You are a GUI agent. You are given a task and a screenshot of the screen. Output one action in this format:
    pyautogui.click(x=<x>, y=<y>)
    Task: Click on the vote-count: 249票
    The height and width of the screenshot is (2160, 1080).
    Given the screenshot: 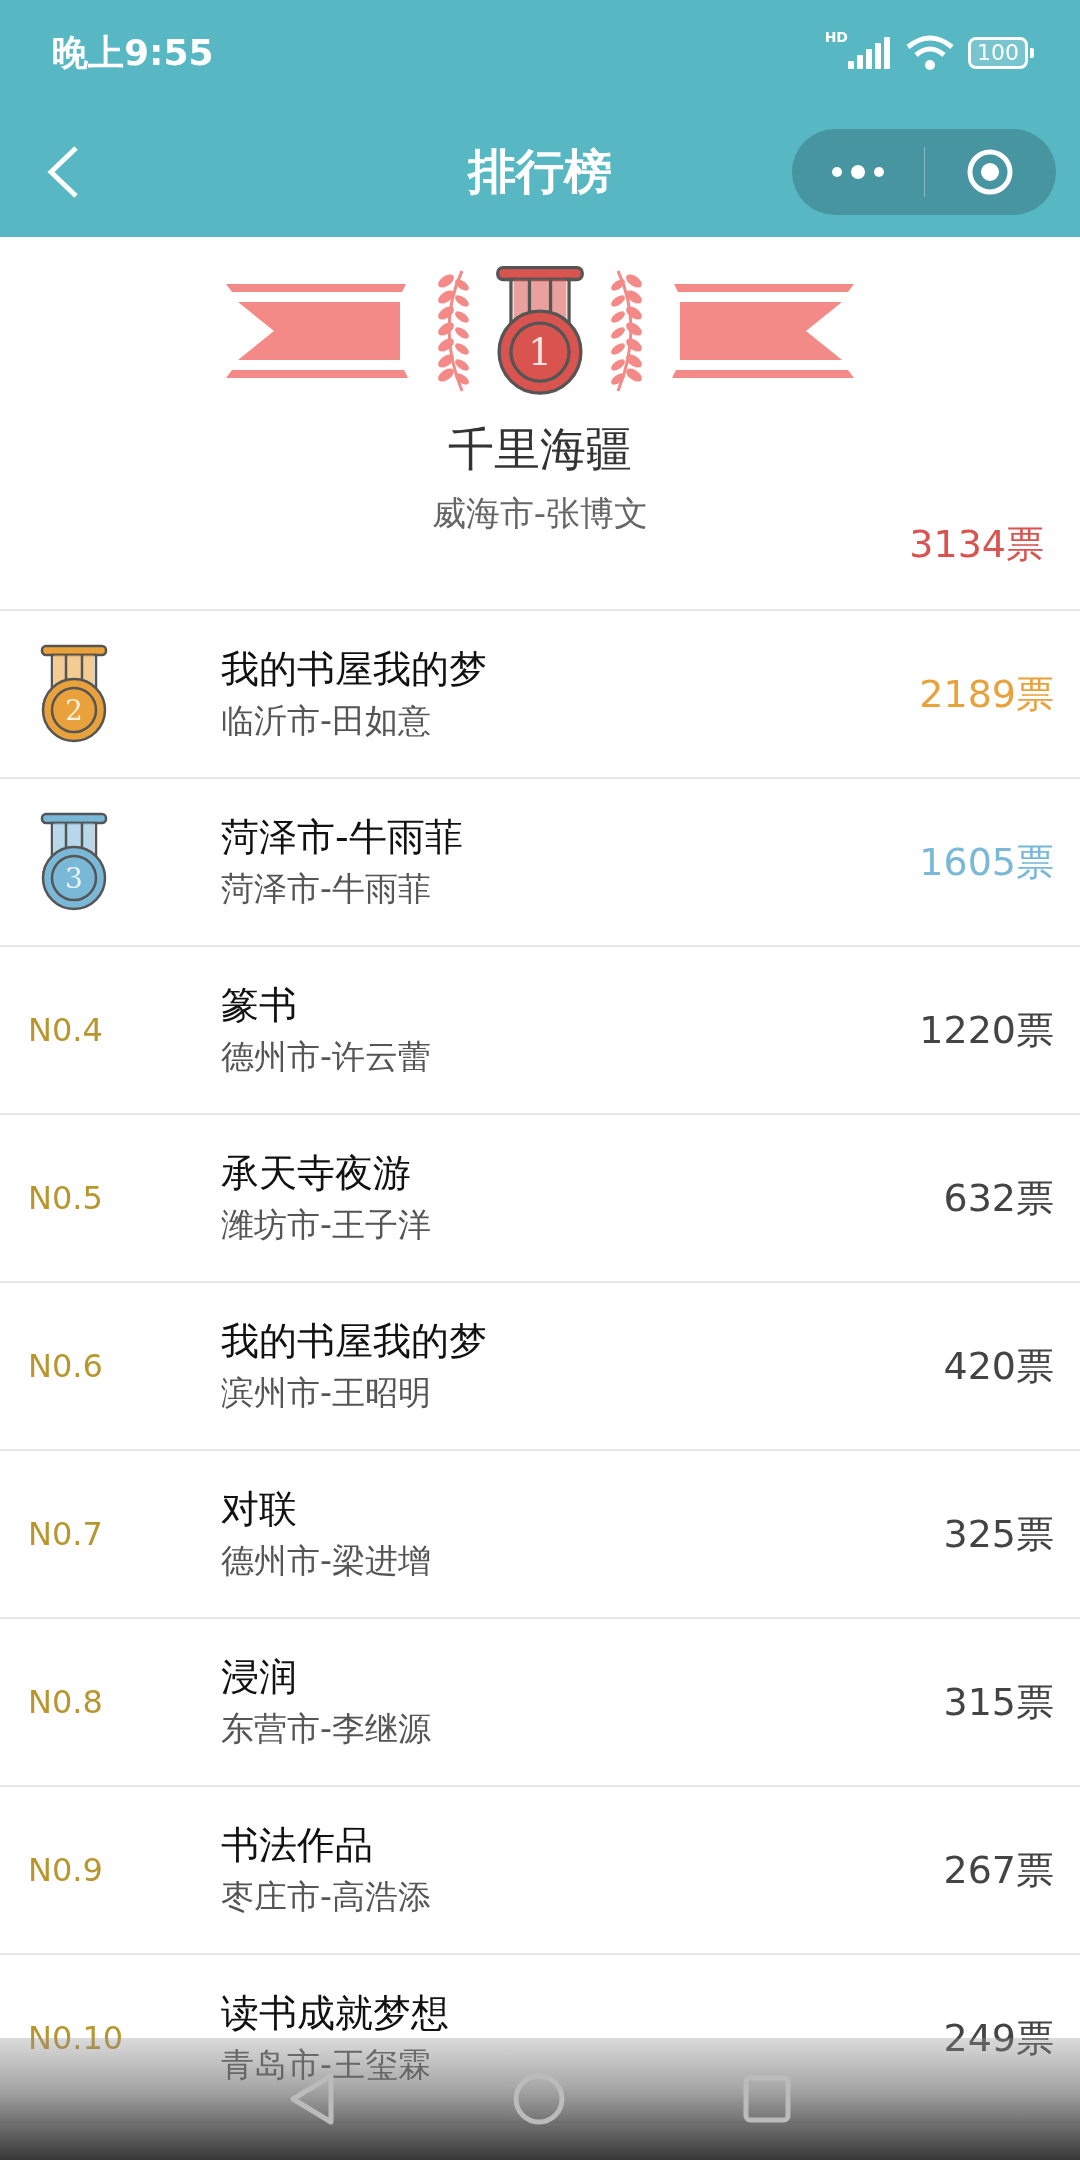 What is the action you would take?
    pyautogui.click(x=998, y=2038)
    